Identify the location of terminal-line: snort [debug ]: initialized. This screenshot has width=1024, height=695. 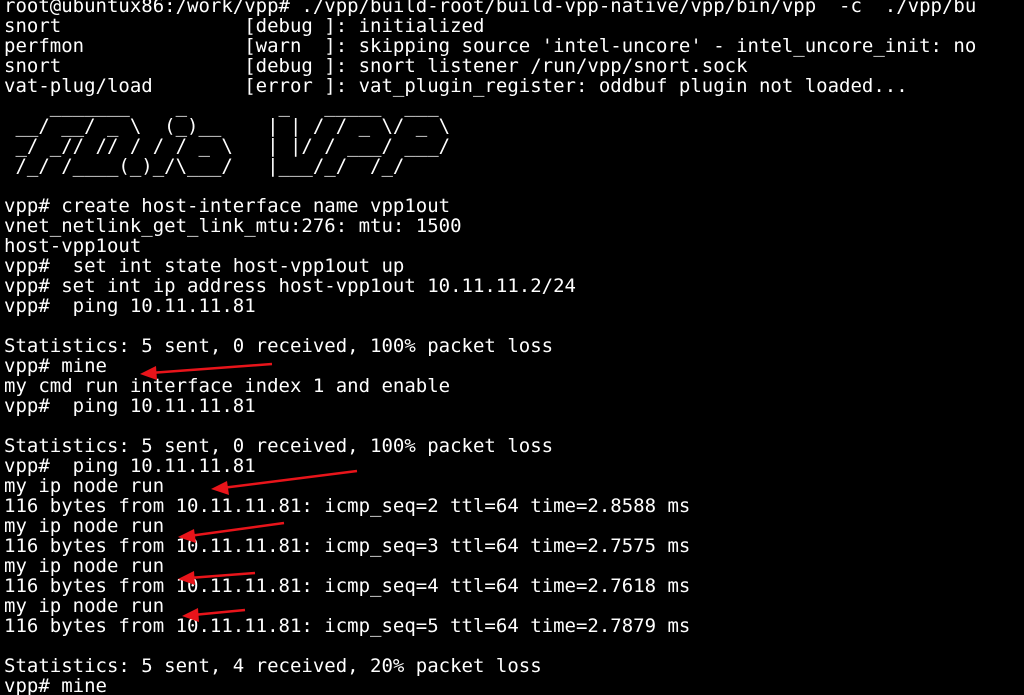
(244, 26).